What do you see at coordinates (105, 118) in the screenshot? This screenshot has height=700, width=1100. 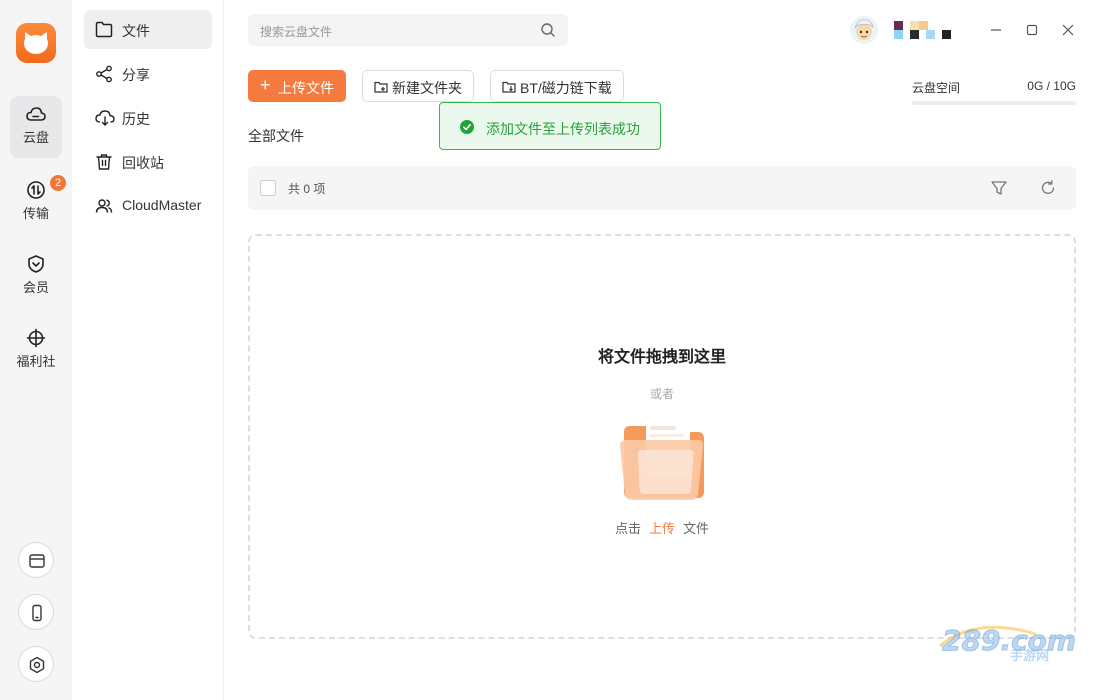 I see `cloud-download-icon` at bounding box center [105, 118].